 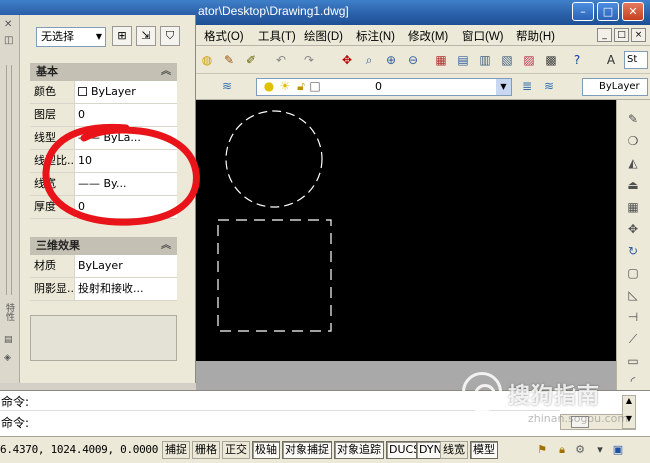 What do you see at coordinates (484, 450) in the screenshot?
I see `model-button: 模型` at bounding box center [484, 450].